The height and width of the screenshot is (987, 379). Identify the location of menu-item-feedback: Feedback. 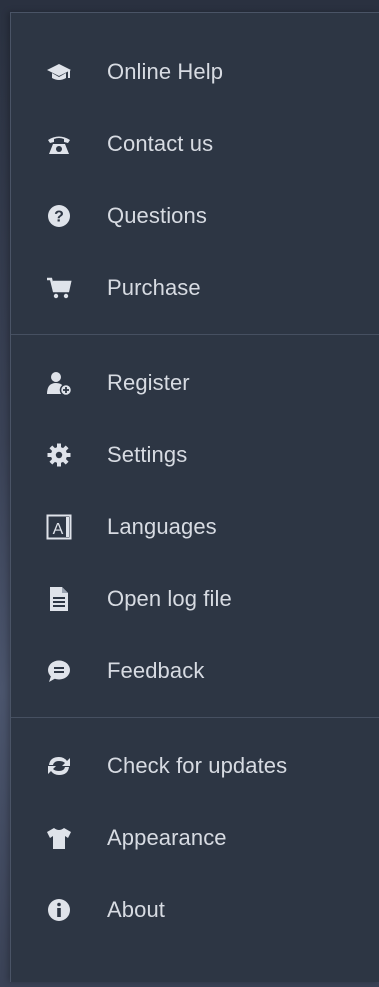
(195, 671).